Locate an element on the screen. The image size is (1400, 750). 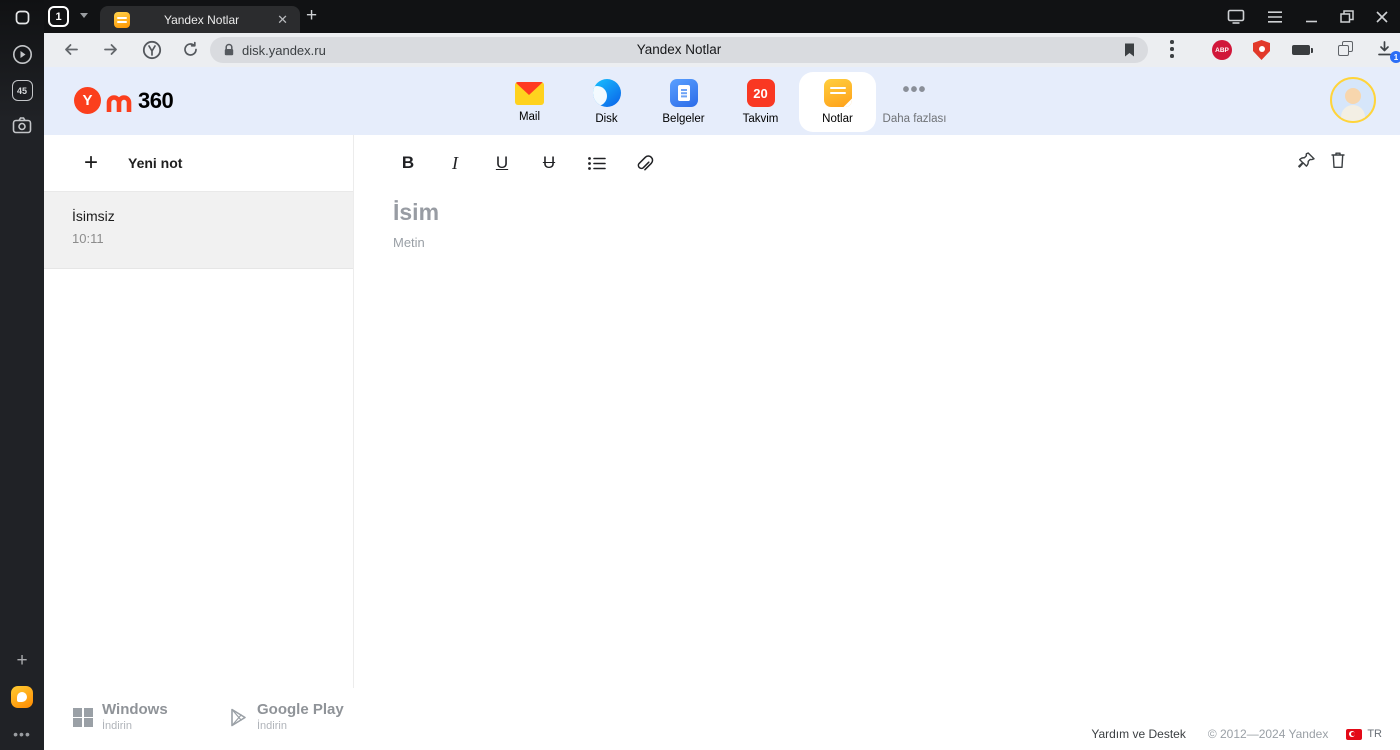
note-list-item: İsimsiz 10:11 is located at coordinates (198, 230).